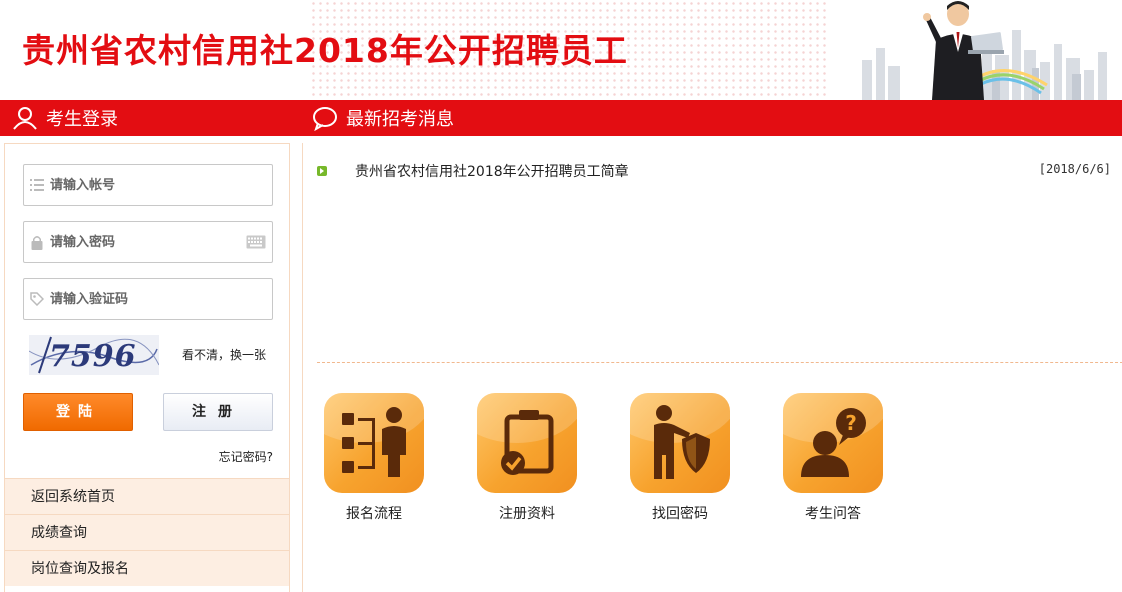  What do you see at coordinates (374, 514) in the screenshot?
I see `tile-label: 报名流程` at bounding box center [374, 514].